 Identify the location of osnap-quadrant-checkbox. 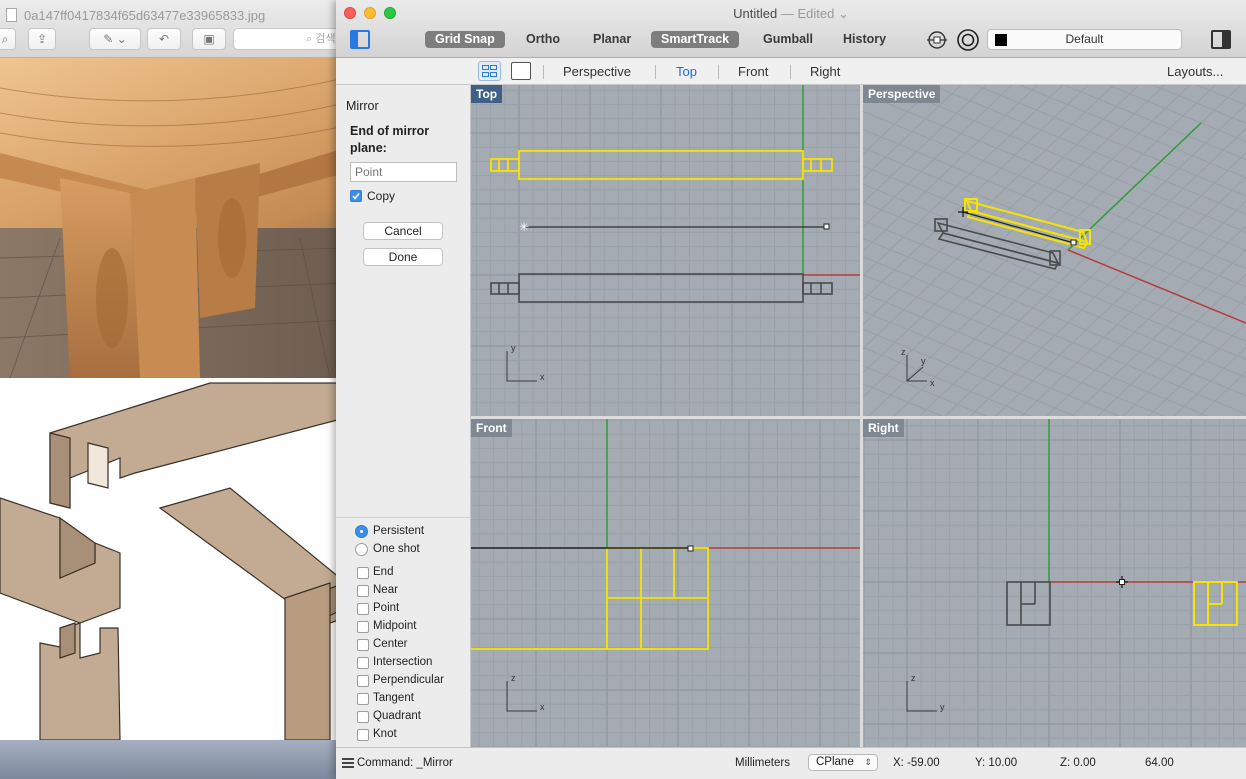
(363, 717).